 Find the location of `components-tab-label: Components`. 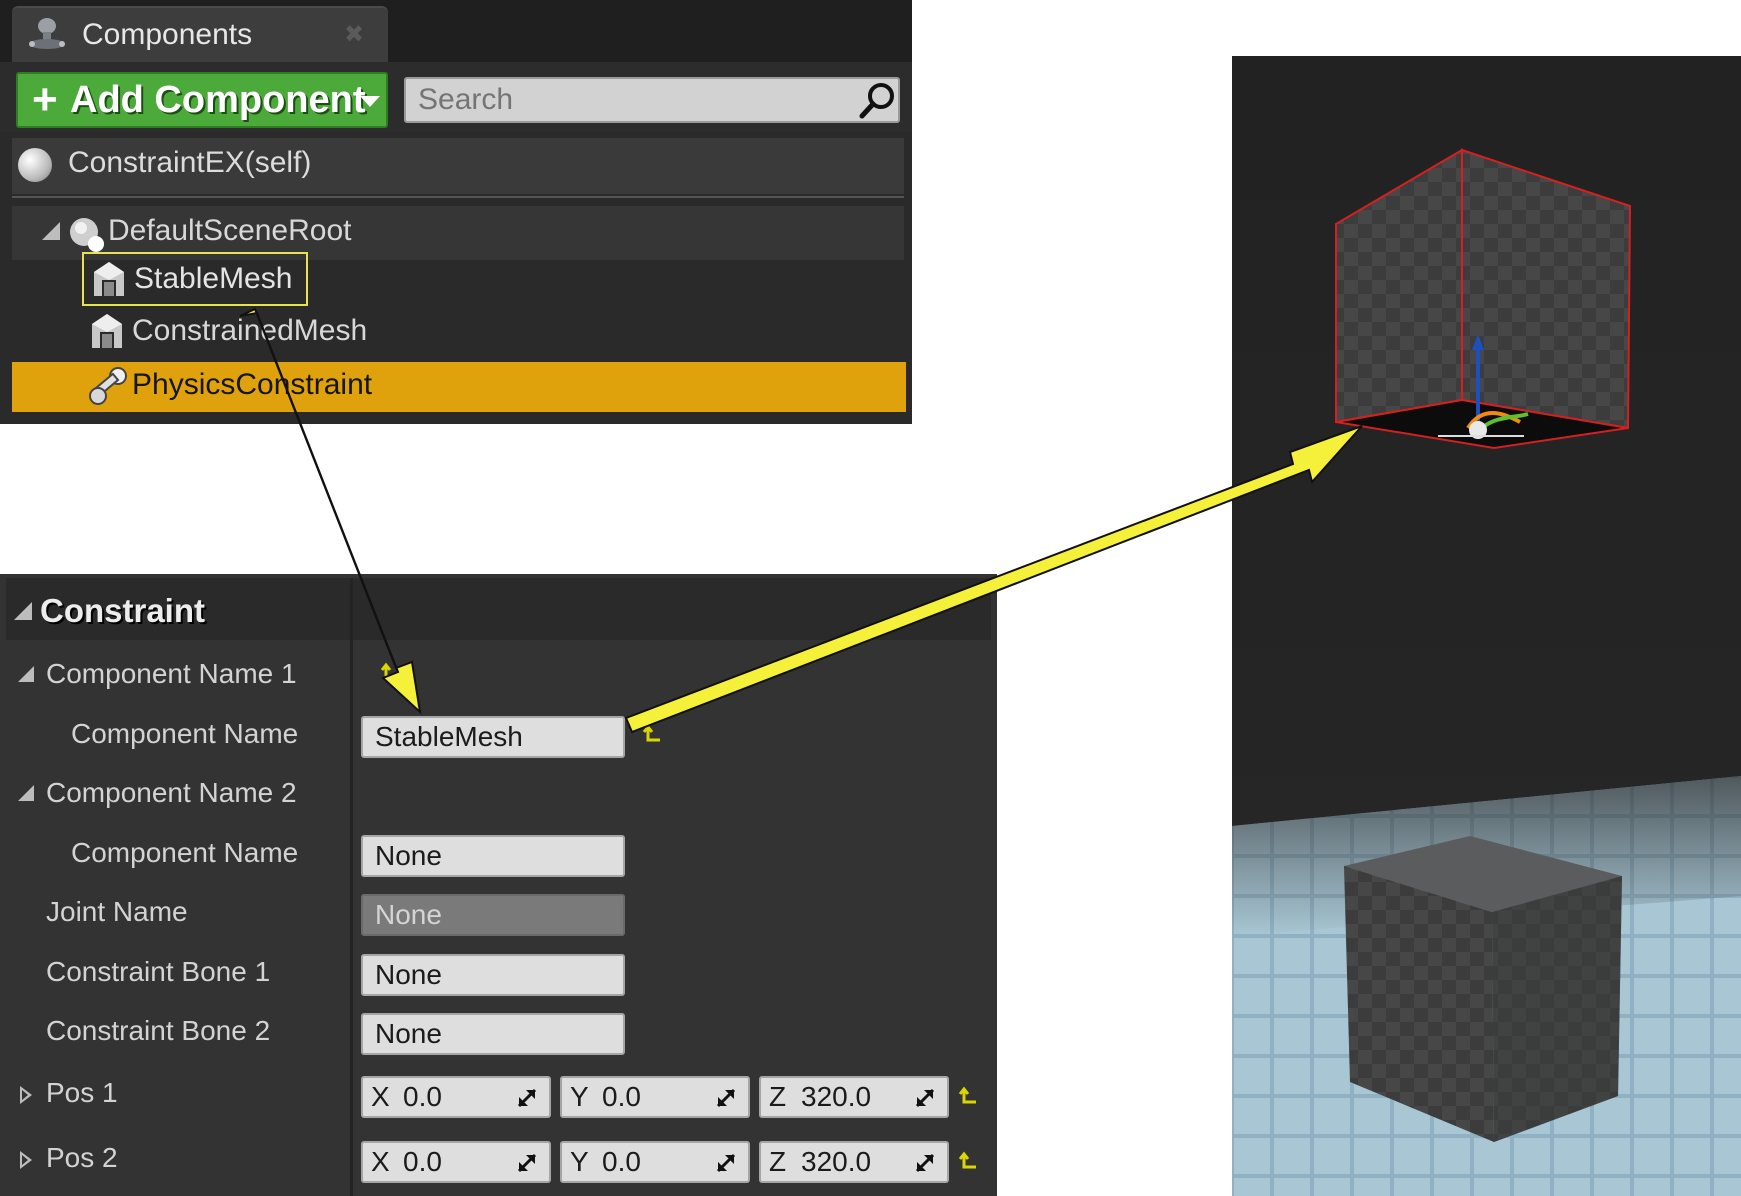

components-tab-label: Components is located at coordinates (167, 34).